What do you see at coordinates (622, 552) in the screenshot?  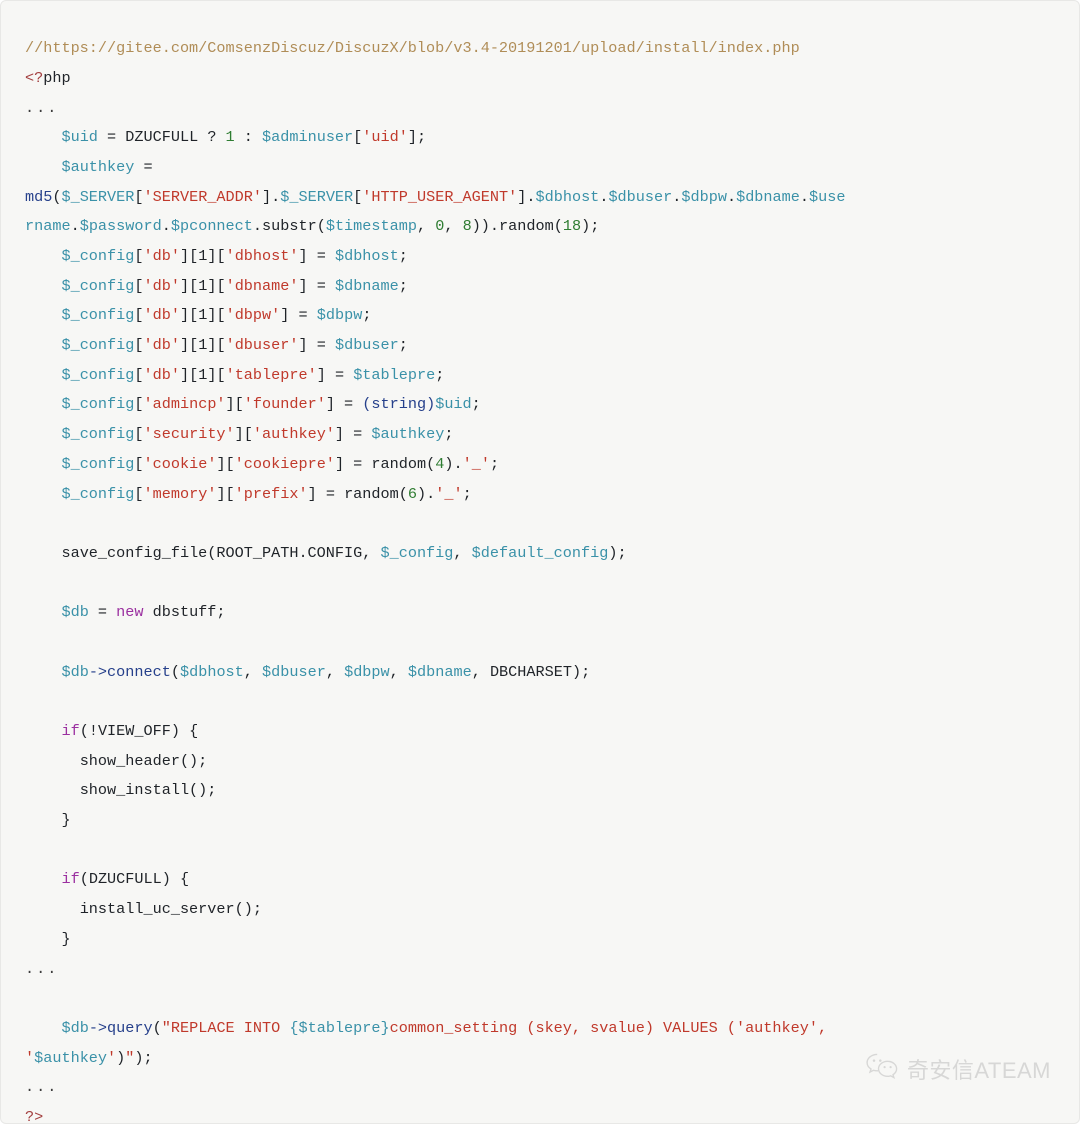 I see `save-semi: ;` at bounding box center [622, 552].